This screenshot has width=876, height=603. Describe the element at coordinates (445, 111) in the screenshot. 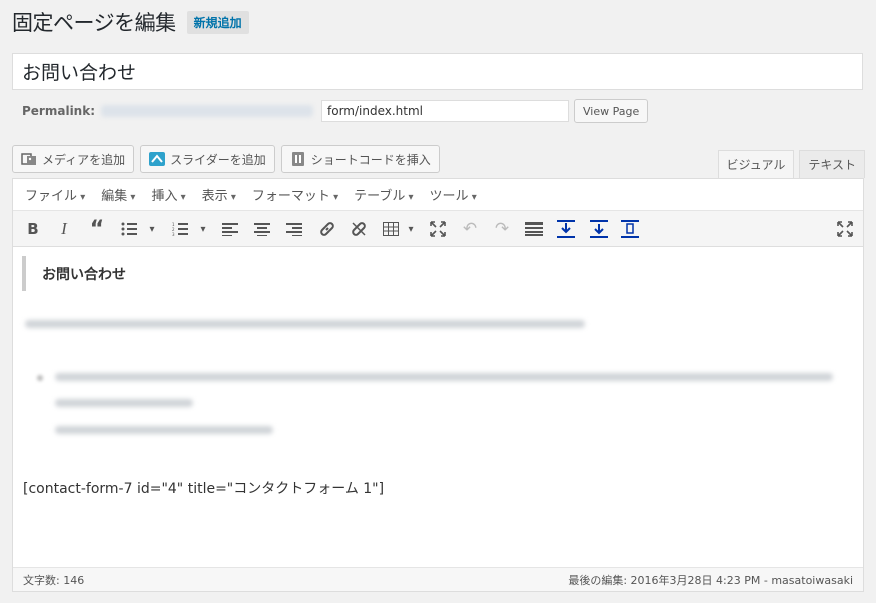

I see `permalink-slug-input` at that location.